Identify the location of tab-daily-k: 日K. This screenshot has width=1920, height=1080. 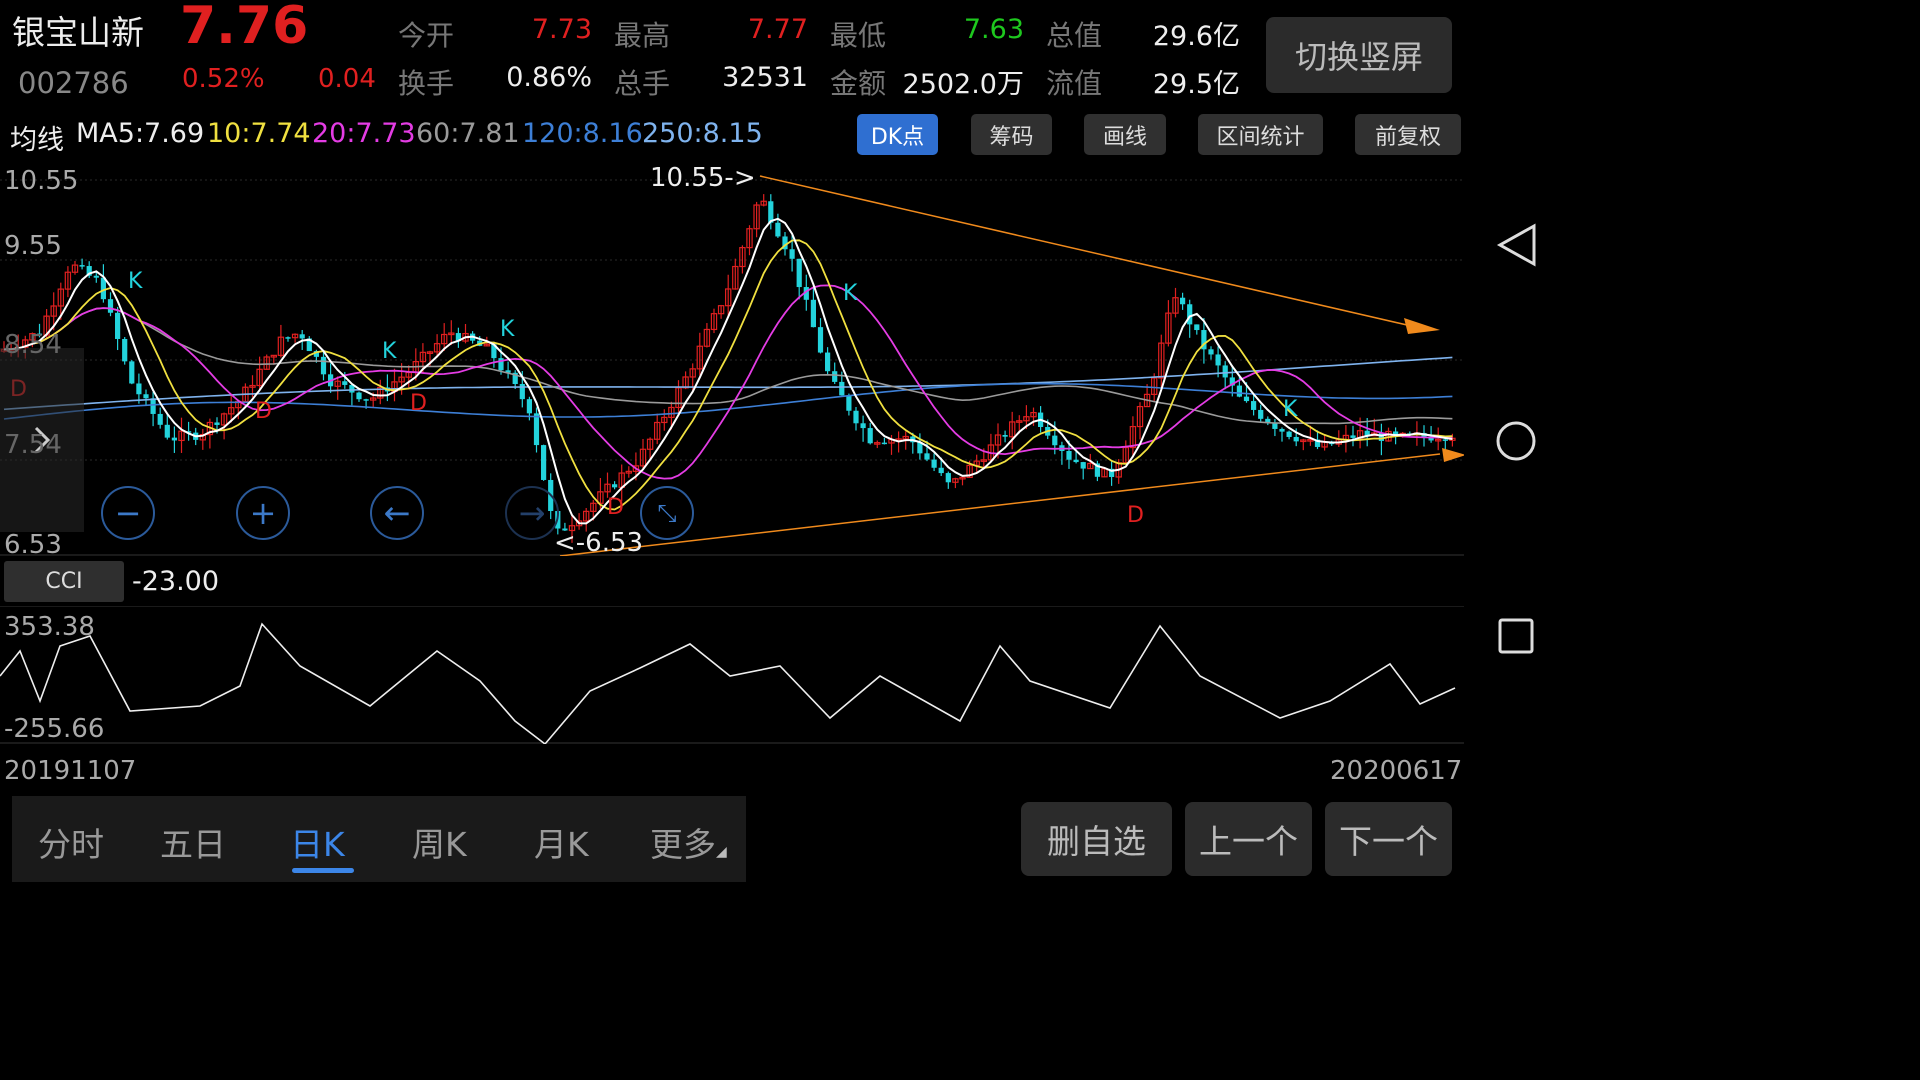
(317, 842).